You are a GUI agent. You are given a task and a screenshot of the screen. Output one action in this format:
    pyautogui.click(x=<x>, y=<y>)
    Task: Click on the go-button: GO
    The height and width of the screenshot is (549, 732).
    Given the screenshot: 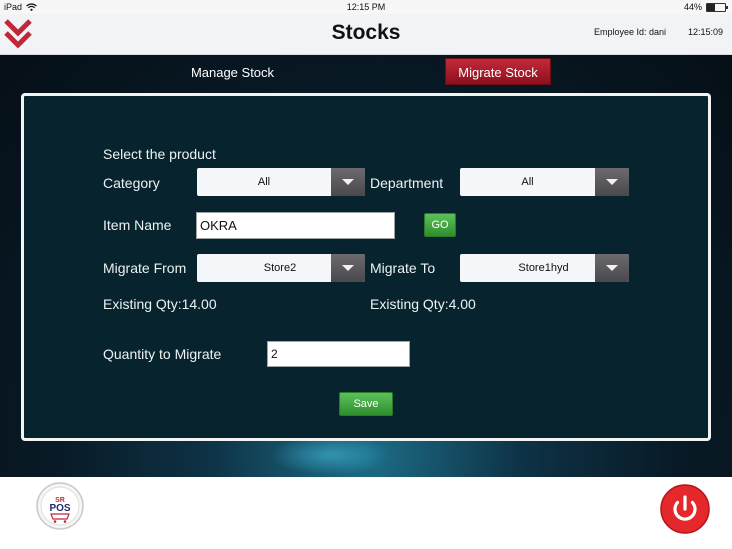 What is the action you would take?
    pyautogui.click(x=440, y=225)
    